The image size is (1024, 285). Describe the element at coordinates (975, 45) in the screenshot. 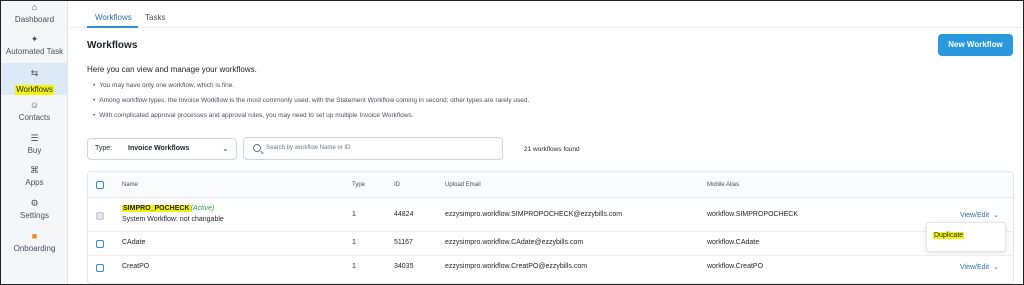

I see `new-workflow-button: New Workflow` at that location.